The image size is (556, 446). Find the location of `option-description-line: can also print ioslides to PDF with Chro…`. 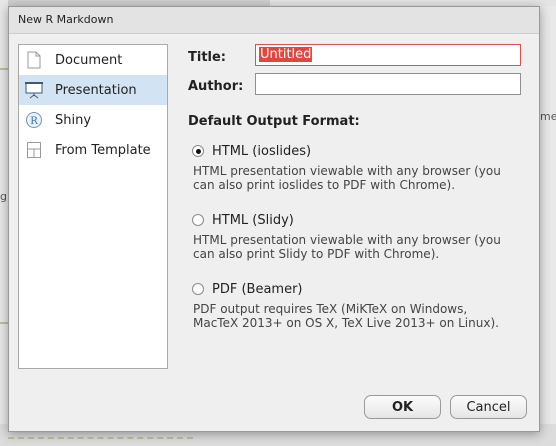

option-description-line: can also print ioslides to PDF with Chro… is located at coordinates (324, 185).